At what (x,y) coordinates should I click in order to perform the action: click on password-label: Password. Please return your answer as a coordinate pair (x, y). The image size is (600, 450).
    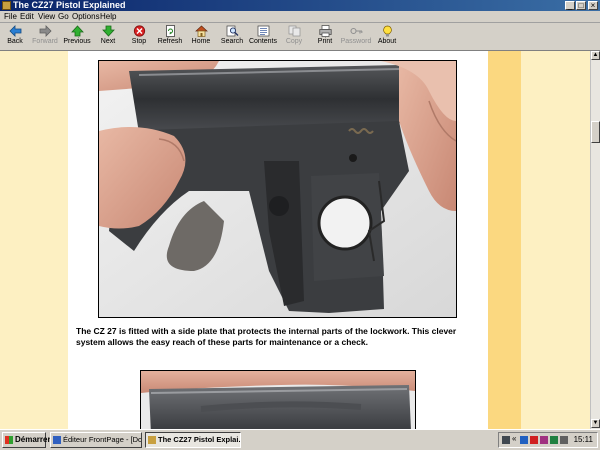
    Looking at the image, I should click on (356, 41).